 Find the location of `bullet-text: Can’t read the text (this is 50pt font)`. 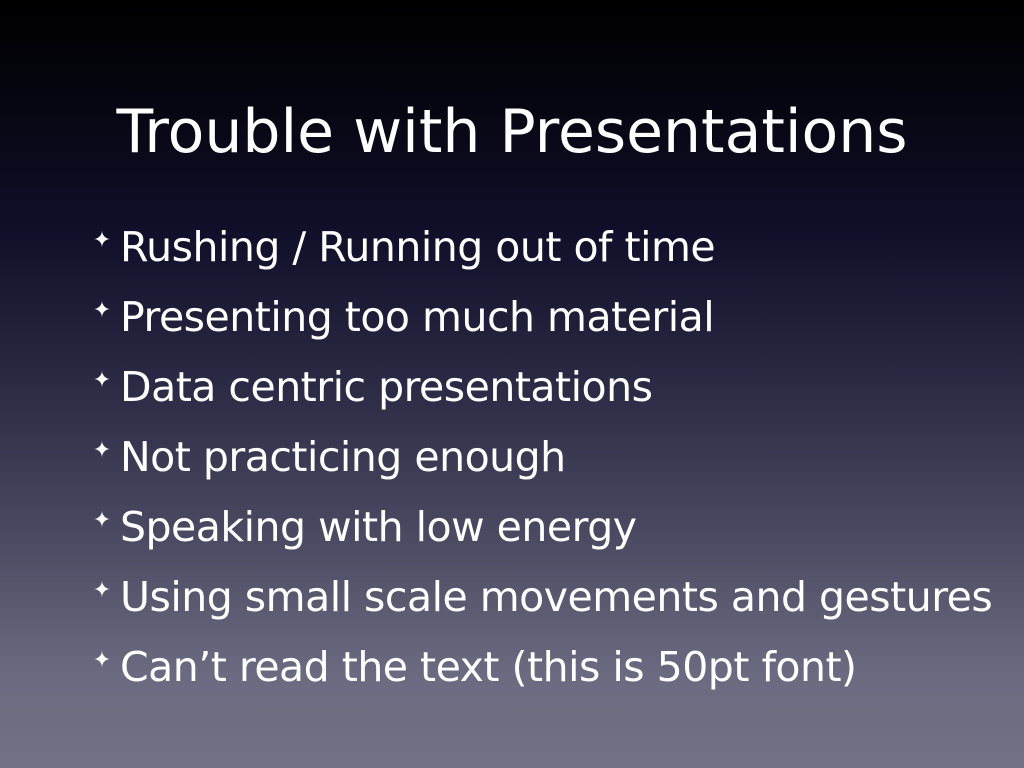

bullet-text: Can’t read the text (this is 50pt font) is located at coordinates (488, 667).